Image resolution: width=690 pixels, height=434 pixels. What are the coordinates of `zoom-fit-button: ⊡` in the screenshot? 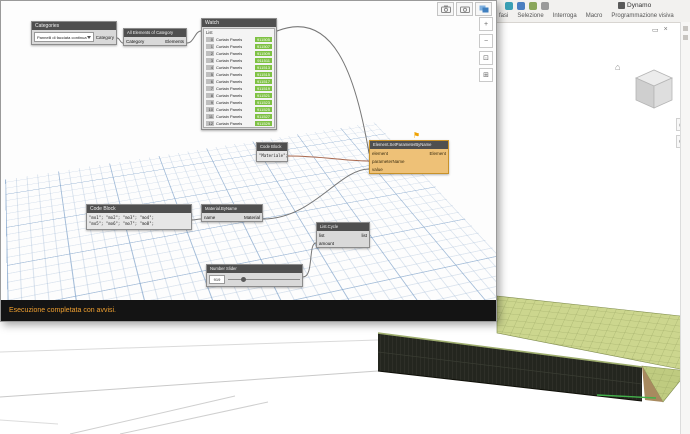 It's located at (486, 58).